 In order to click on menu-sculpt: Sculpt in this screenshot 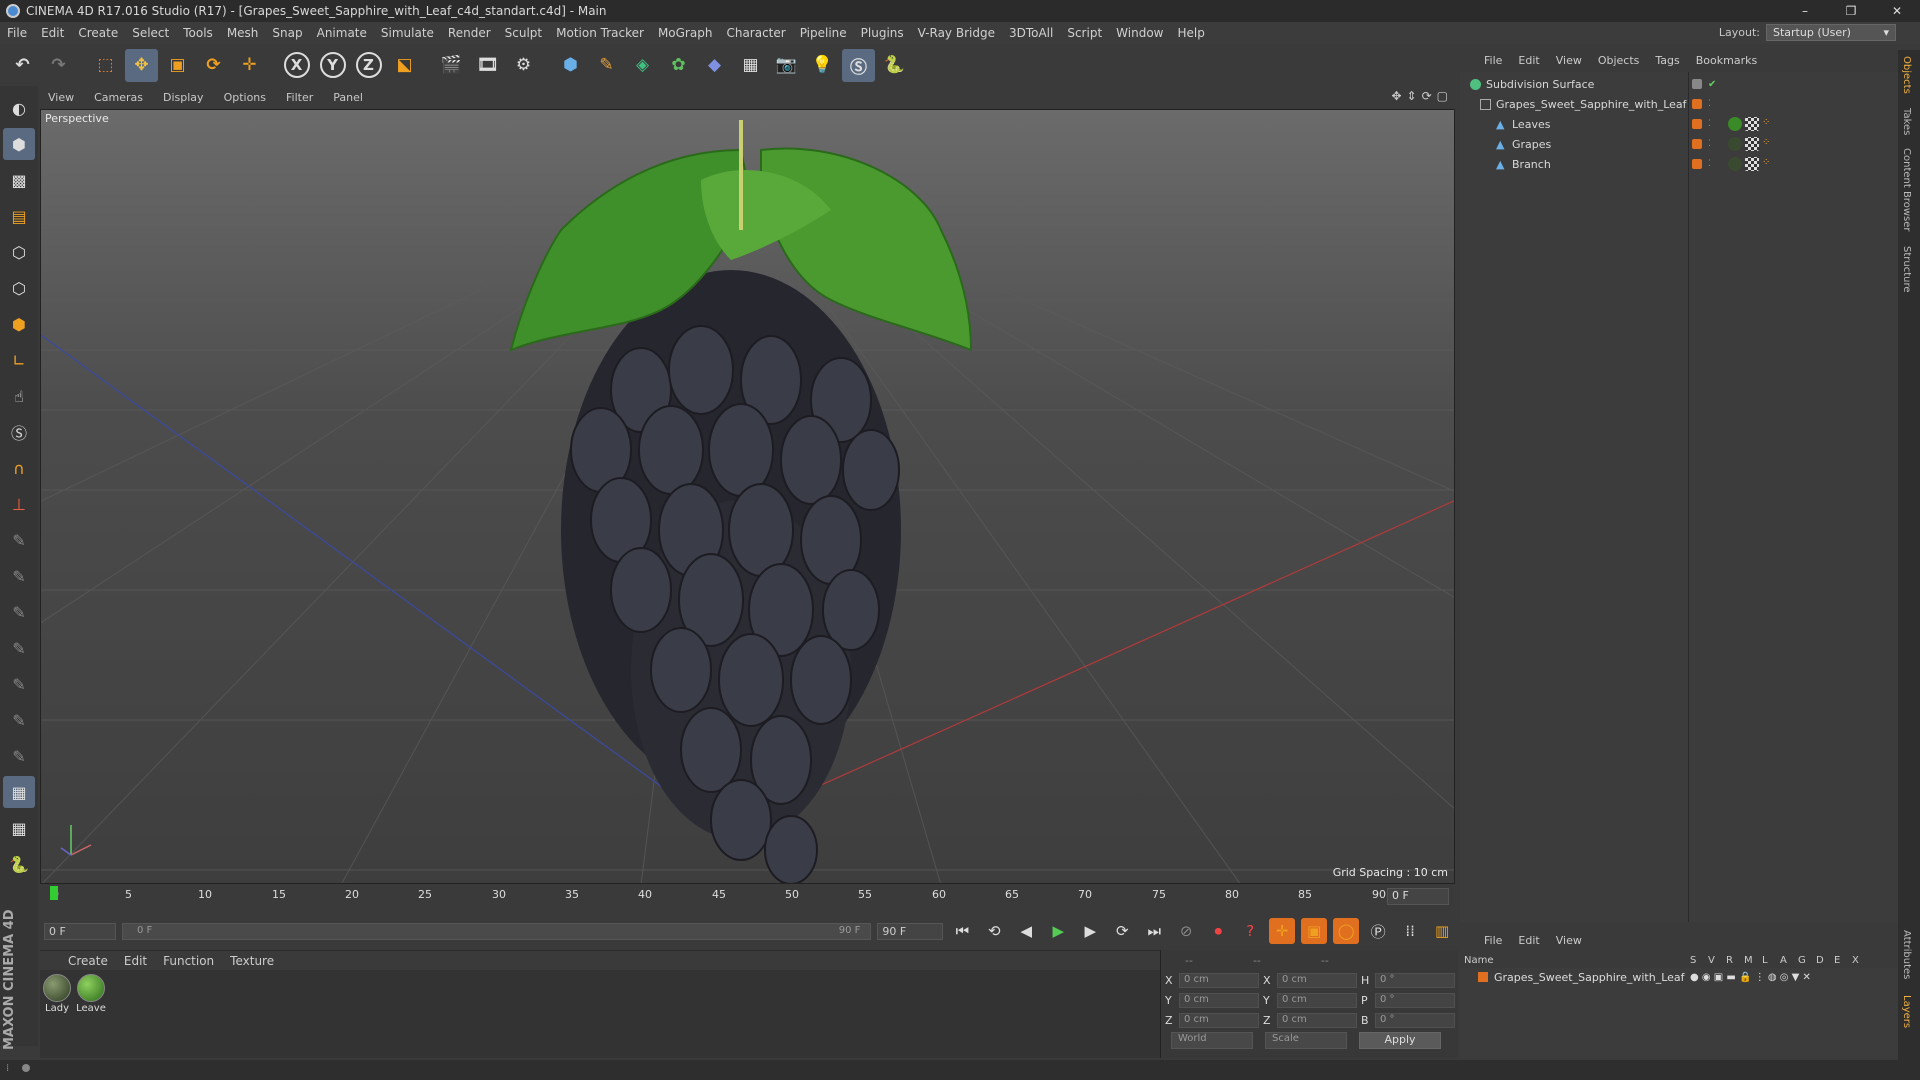, I will do `click(523, 33)`.